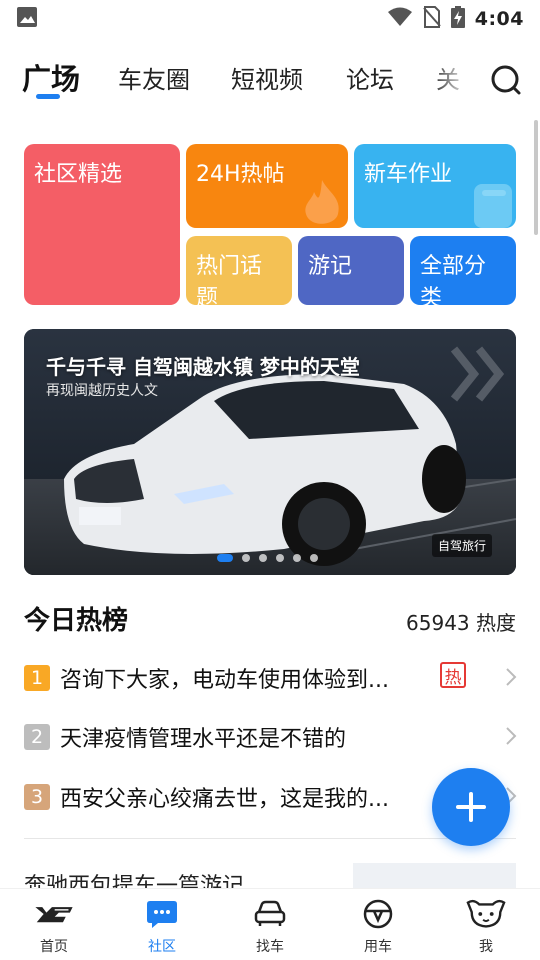 The height and width of the screenshot is (960, 540). I want to click on carousel-dot-active, so click(225, 558).